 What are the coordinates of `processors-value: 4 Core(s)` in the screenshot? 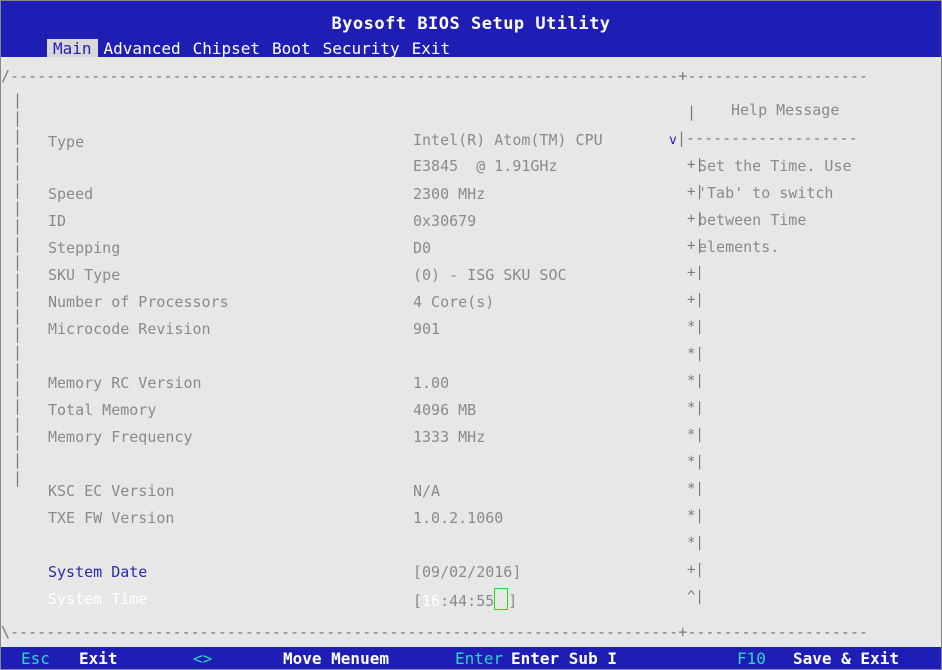 It's located at (454, 302).